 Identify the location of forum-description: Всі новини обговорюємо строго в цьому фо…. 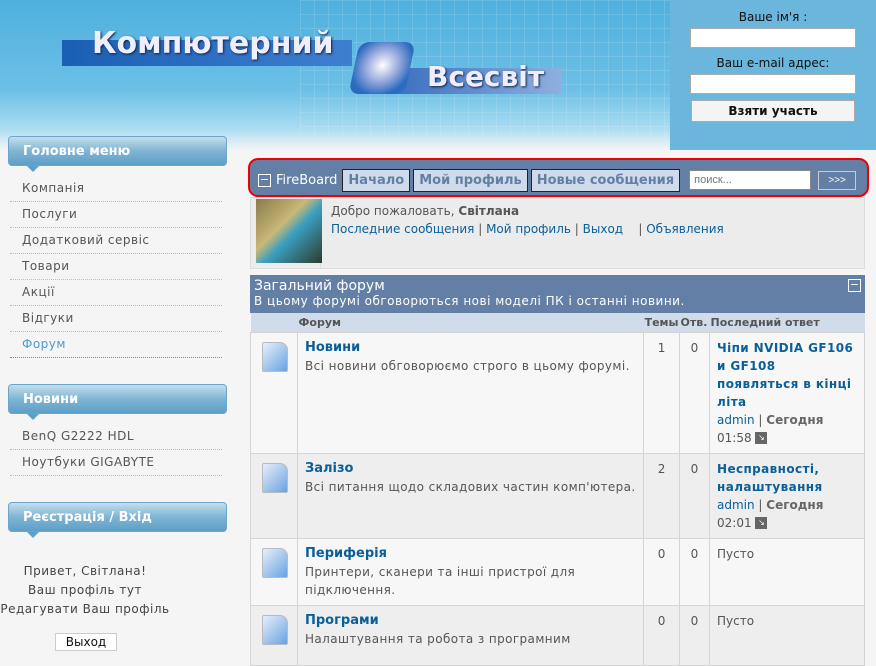
(467, 365).